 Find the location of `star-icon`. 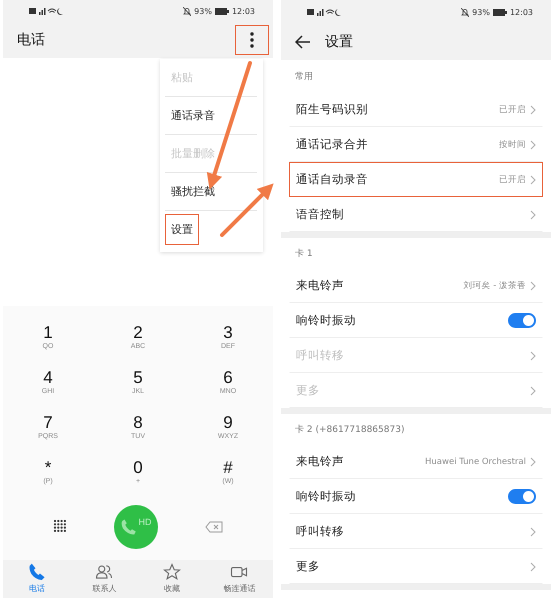

star-icon is located at coordinates (171, 572).